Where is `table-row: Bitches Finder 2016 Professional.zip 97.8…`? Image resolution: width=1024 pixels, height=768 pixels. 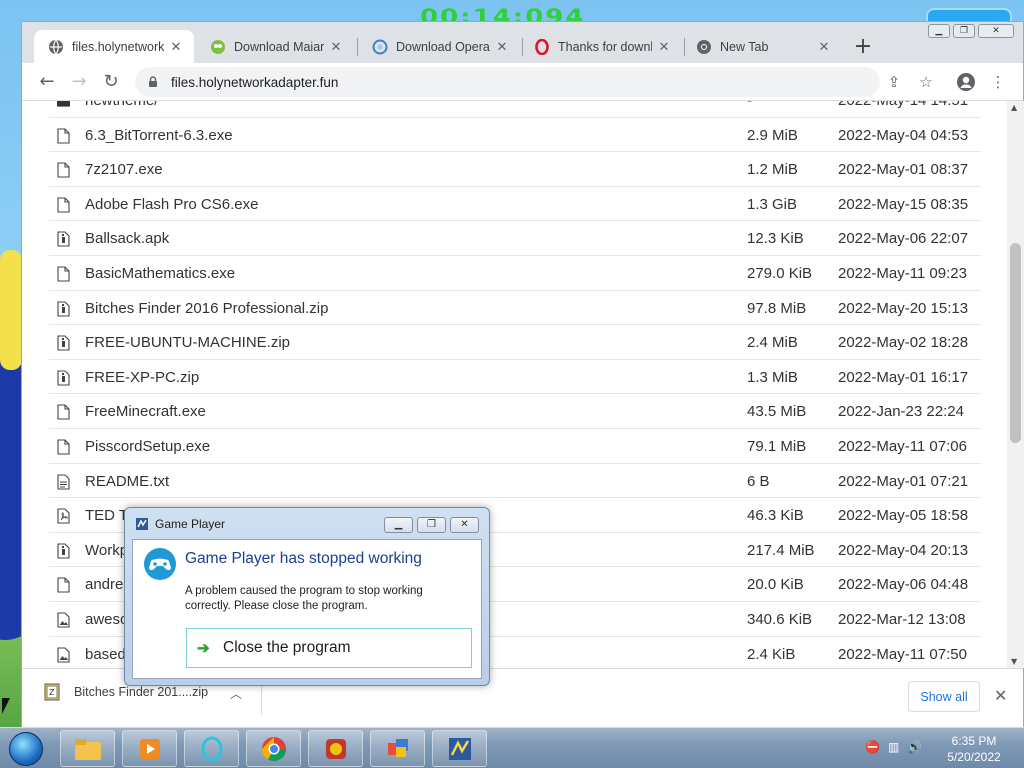
table-row: Bitches Finder 2016 Professional.zip 97.8… is located at coordinates (515, 308).